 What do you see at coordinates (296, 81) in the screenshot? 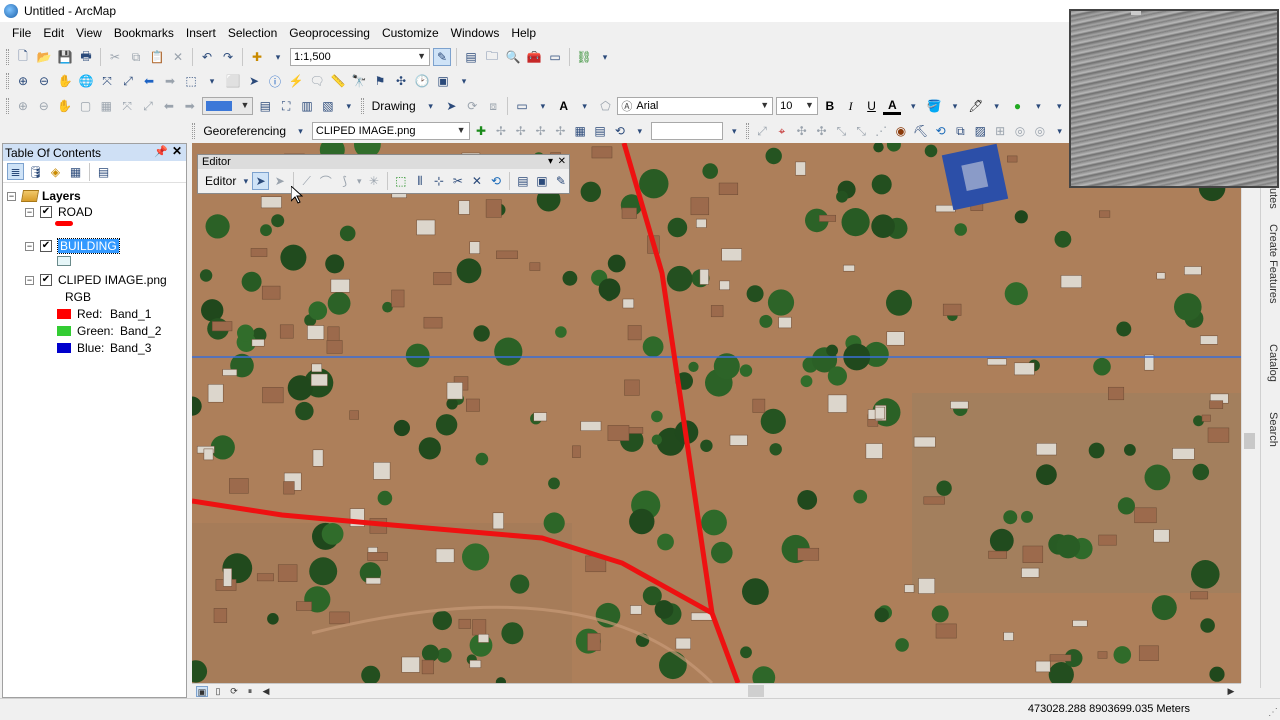
I see `hyperlink-icon: ⚡` at bounding box center [296, 81].